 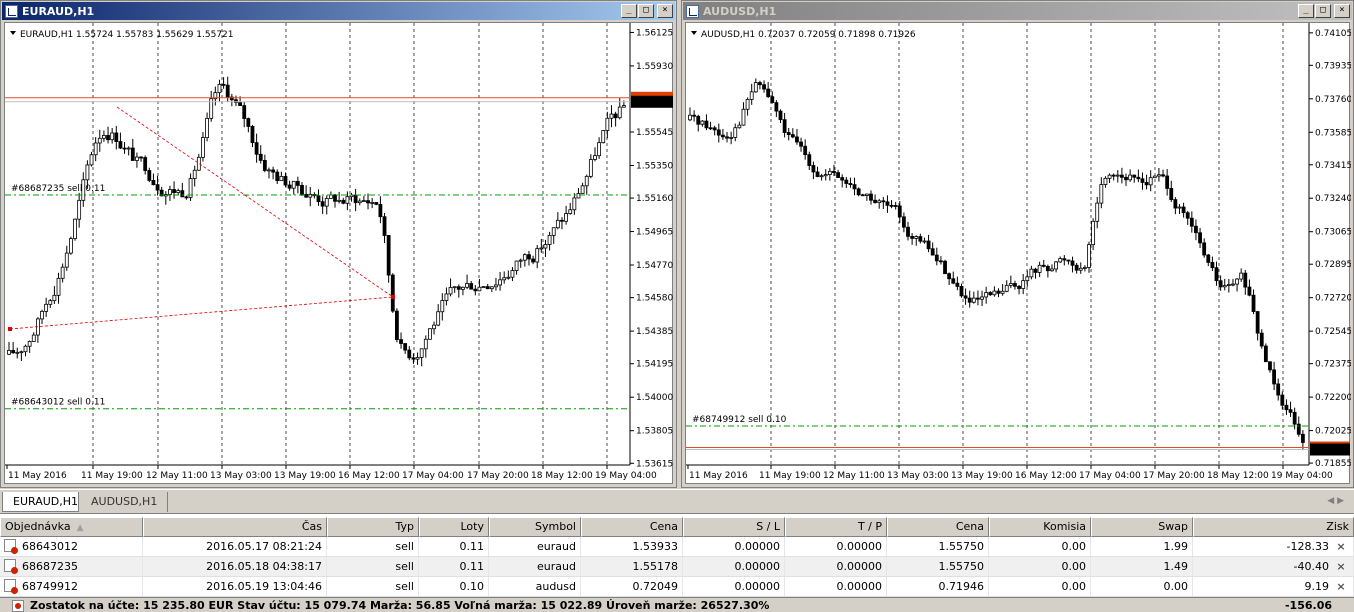 What do you see at coordinates (1333, 233) in the screenshot?
I see `price-tick-label: 0.73065` at bounding box center [1333, 233].